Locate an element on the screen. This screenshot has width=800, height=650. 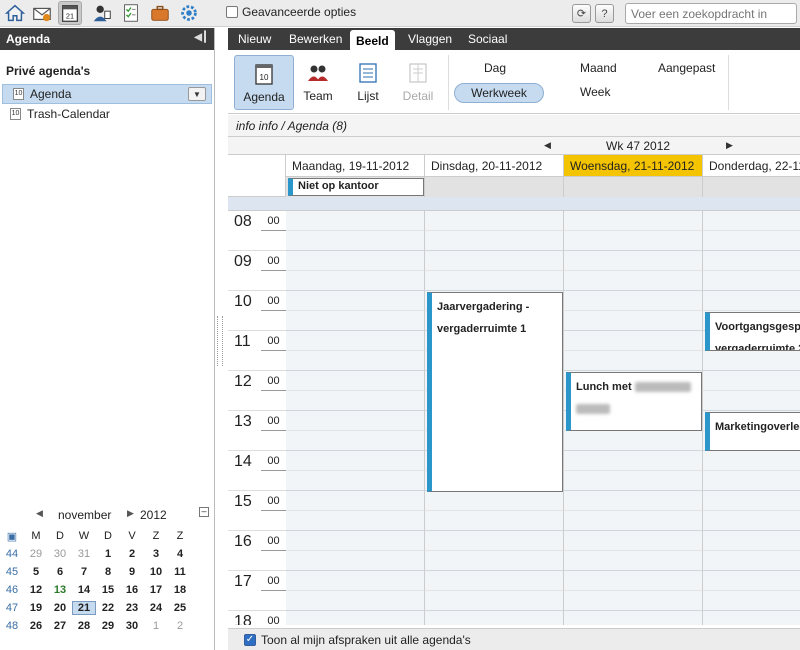
sidebar-item-agenda: 10 Agenda ▼ is located at coordinates (107, 94).